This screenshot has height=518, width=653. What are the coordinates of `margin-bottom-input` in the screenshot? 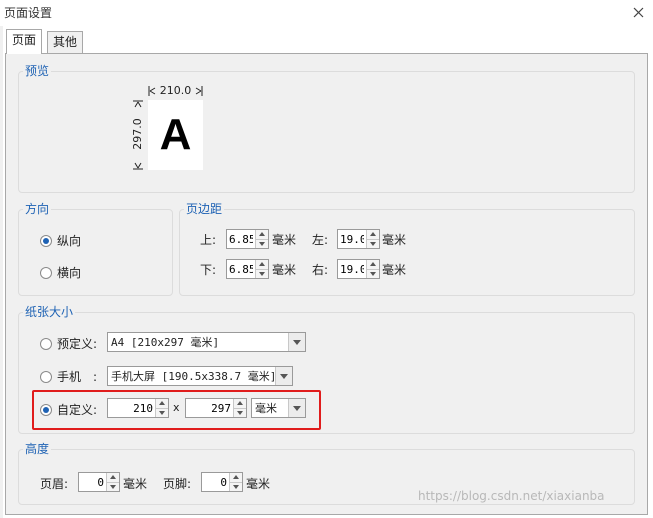 It's located at (241, 269).